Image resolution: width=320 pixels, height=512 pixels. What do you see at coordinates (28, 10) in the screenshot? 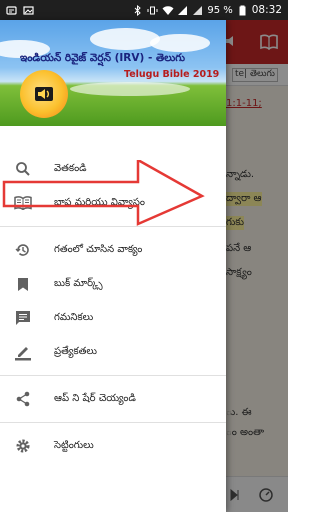
I see `image-notification-icon` at bounding box center [28, 10].